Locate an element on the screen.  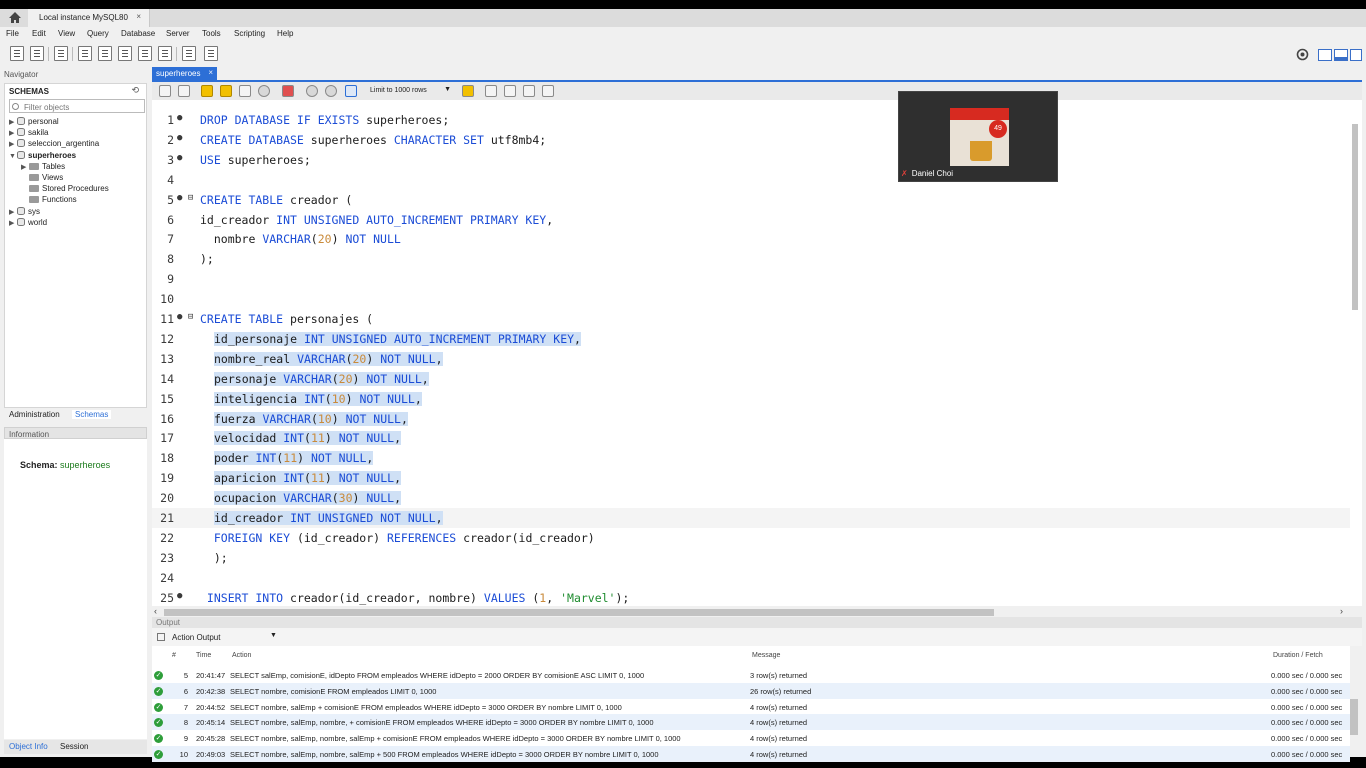
code-line: 19 aparicion INT(11) NOT NULL, is located at coordinates (751, 478).